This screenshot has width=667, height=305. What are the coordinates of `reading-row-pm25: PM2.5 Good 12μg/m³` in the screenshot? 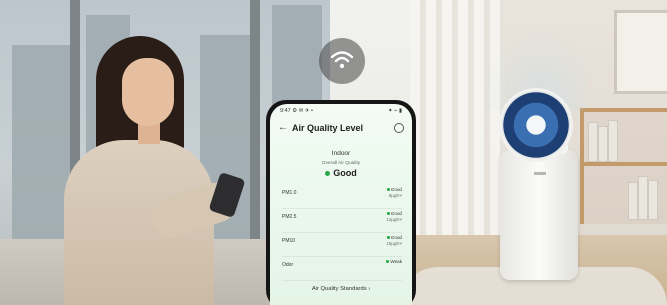 It's located at (342, 221).